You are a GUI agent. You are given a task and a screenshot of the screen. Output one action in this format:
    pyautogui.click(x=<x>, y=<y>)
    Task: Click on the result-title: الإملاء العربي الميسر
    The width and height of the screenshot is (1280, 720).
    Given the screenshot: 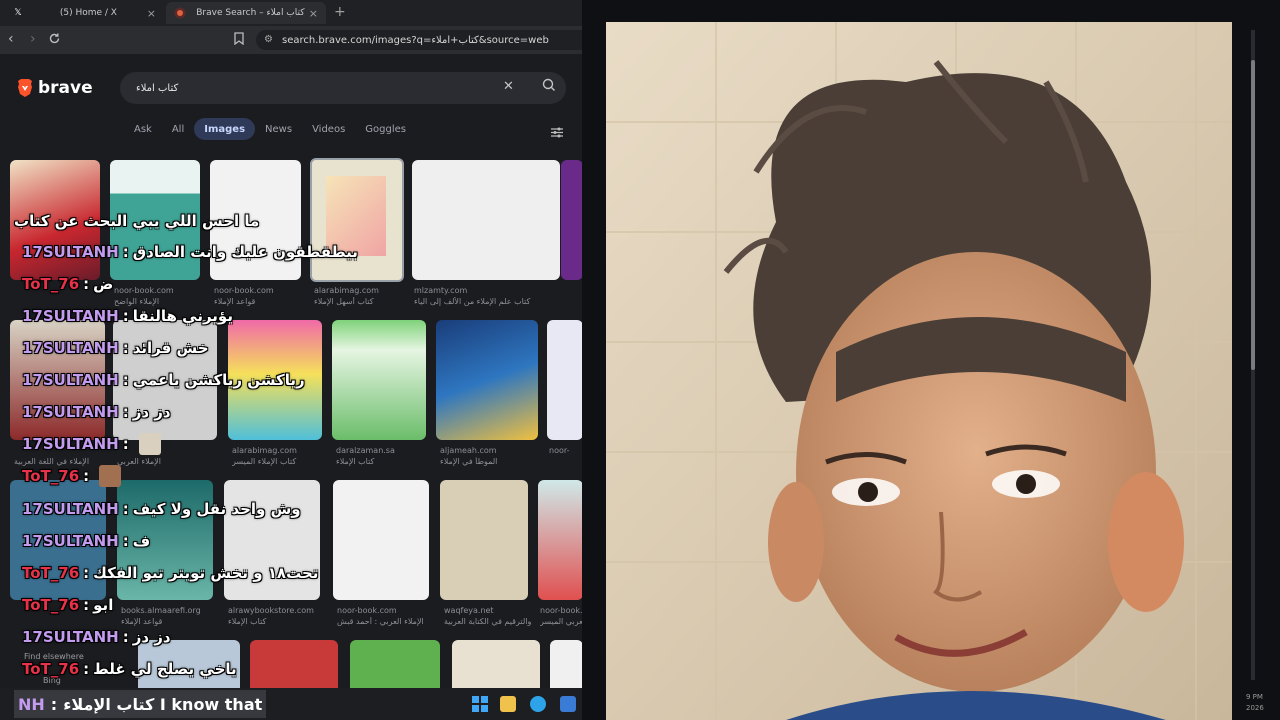 What is the action you would take?
    pyautogui.click(x=561, y=621)
    